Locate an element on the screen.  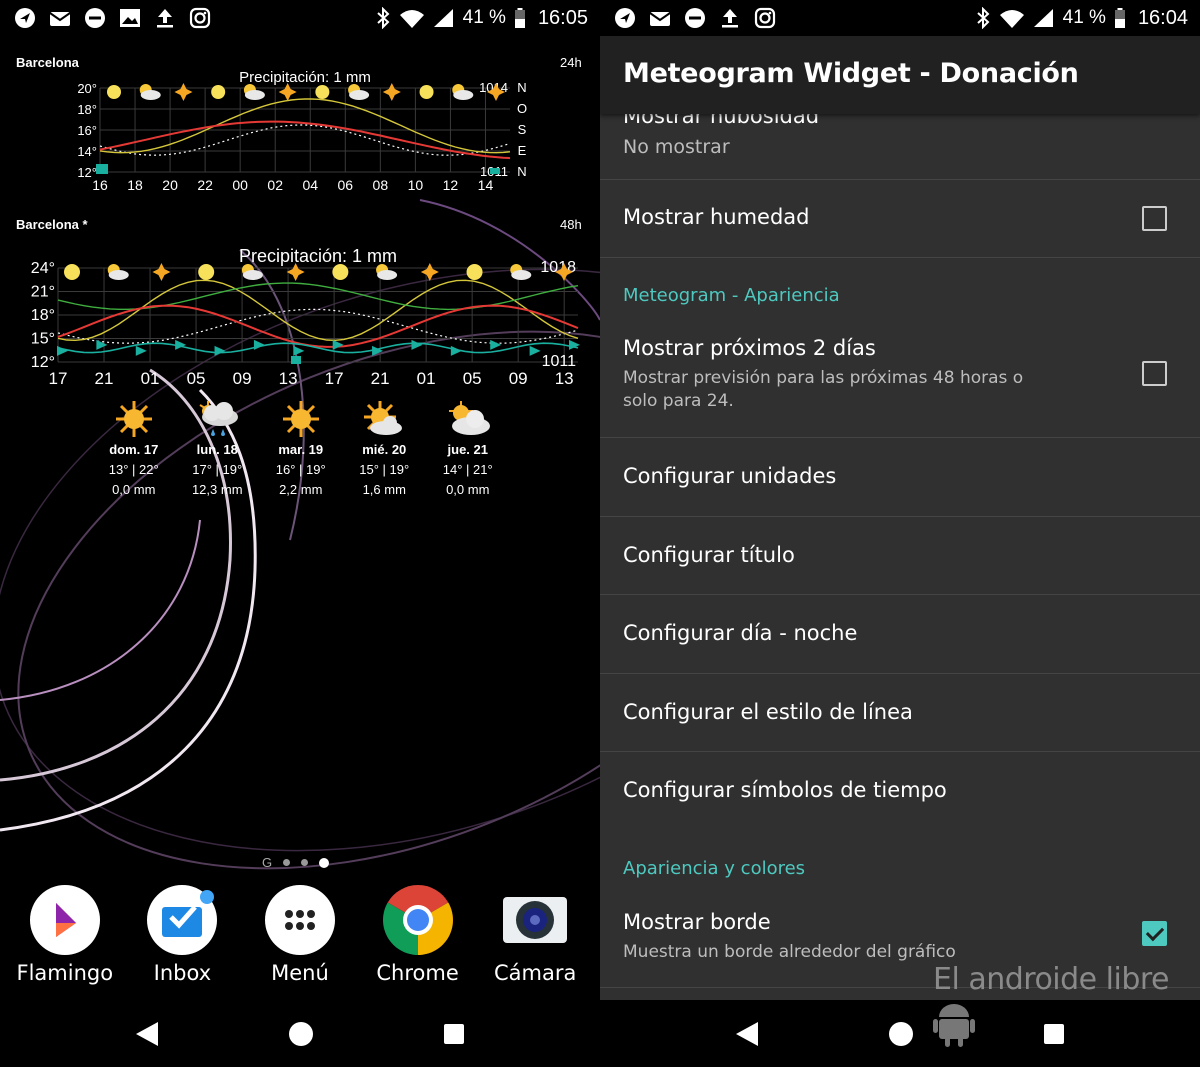
border-checkbox is located at coordinates (1154, 933).